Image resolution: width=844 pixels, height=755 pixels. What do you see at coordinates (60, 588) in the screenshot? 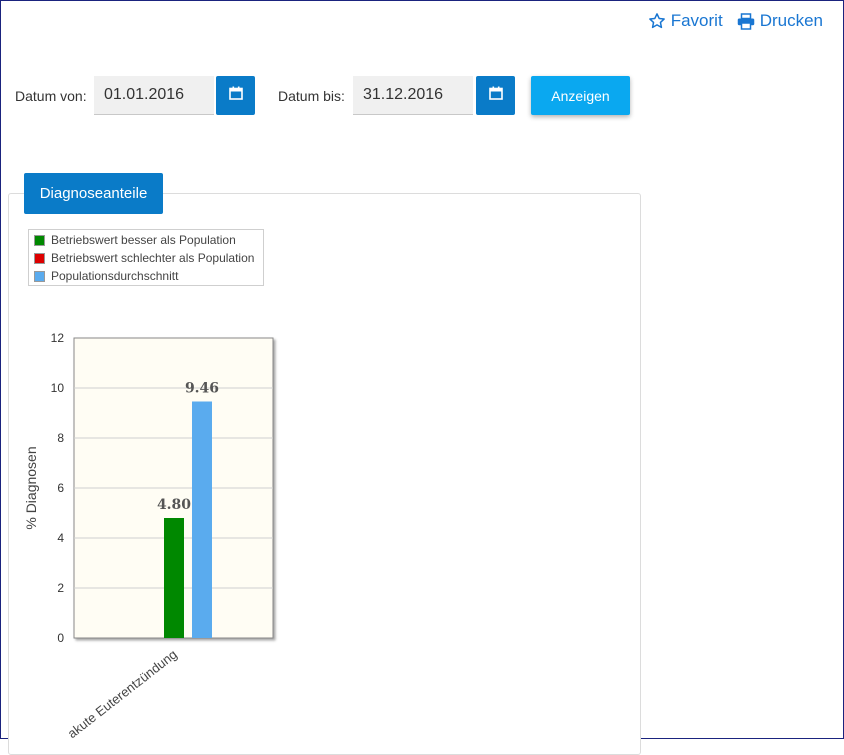
I see `y-tick-label: 2` at bounding box center [60, 588].